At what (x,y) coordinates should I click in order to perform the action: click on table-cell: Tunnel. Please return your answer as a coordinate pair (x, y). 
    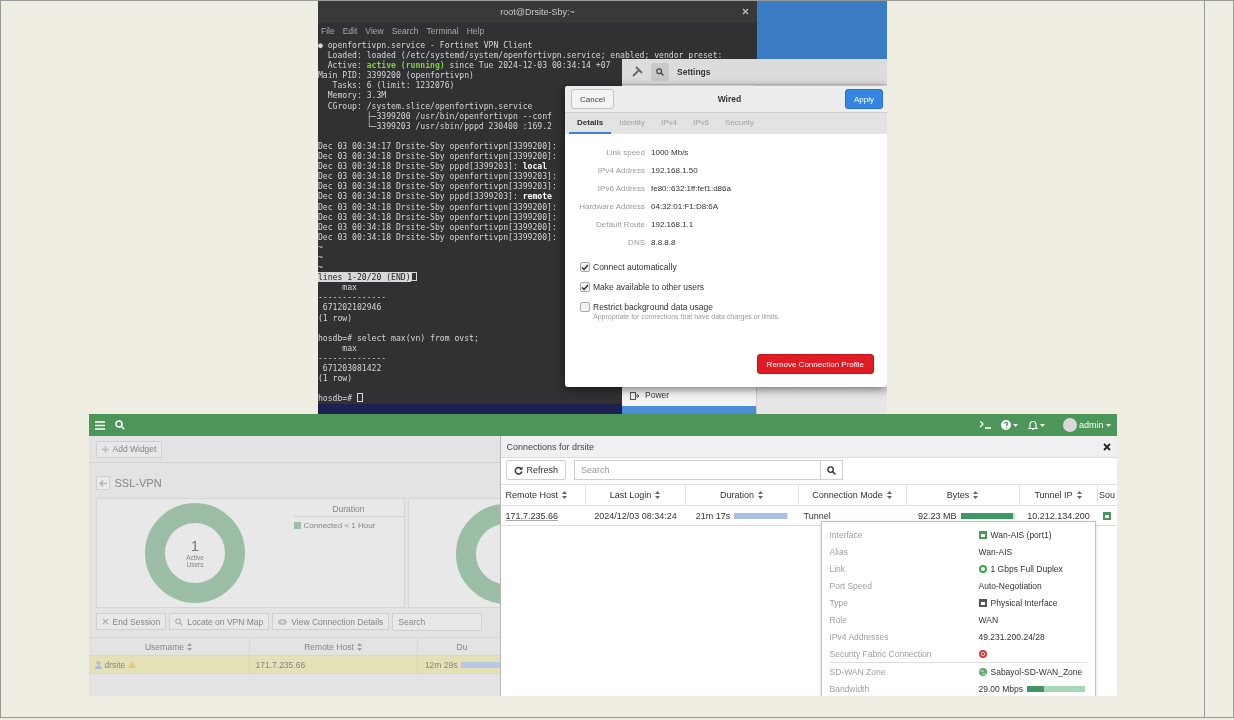
    Looking at the image, I should click on (817, 515).